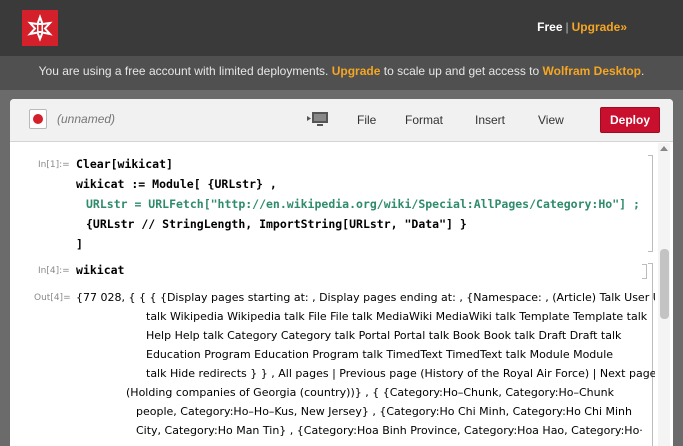  What do you see at coordinates (592, 71) in the screenshot?
I see `wolfram-desktop-link: Wolfram Desktop` at bounding box center [592, 71].